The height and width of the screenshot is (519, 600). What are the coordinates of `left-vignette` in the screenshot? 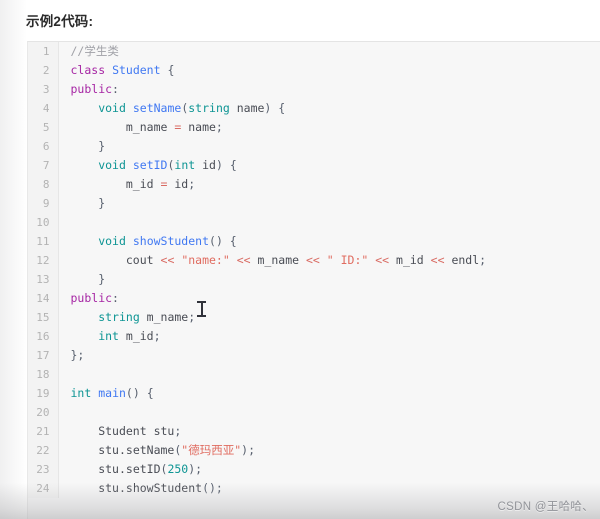 It's located at (13, 259).